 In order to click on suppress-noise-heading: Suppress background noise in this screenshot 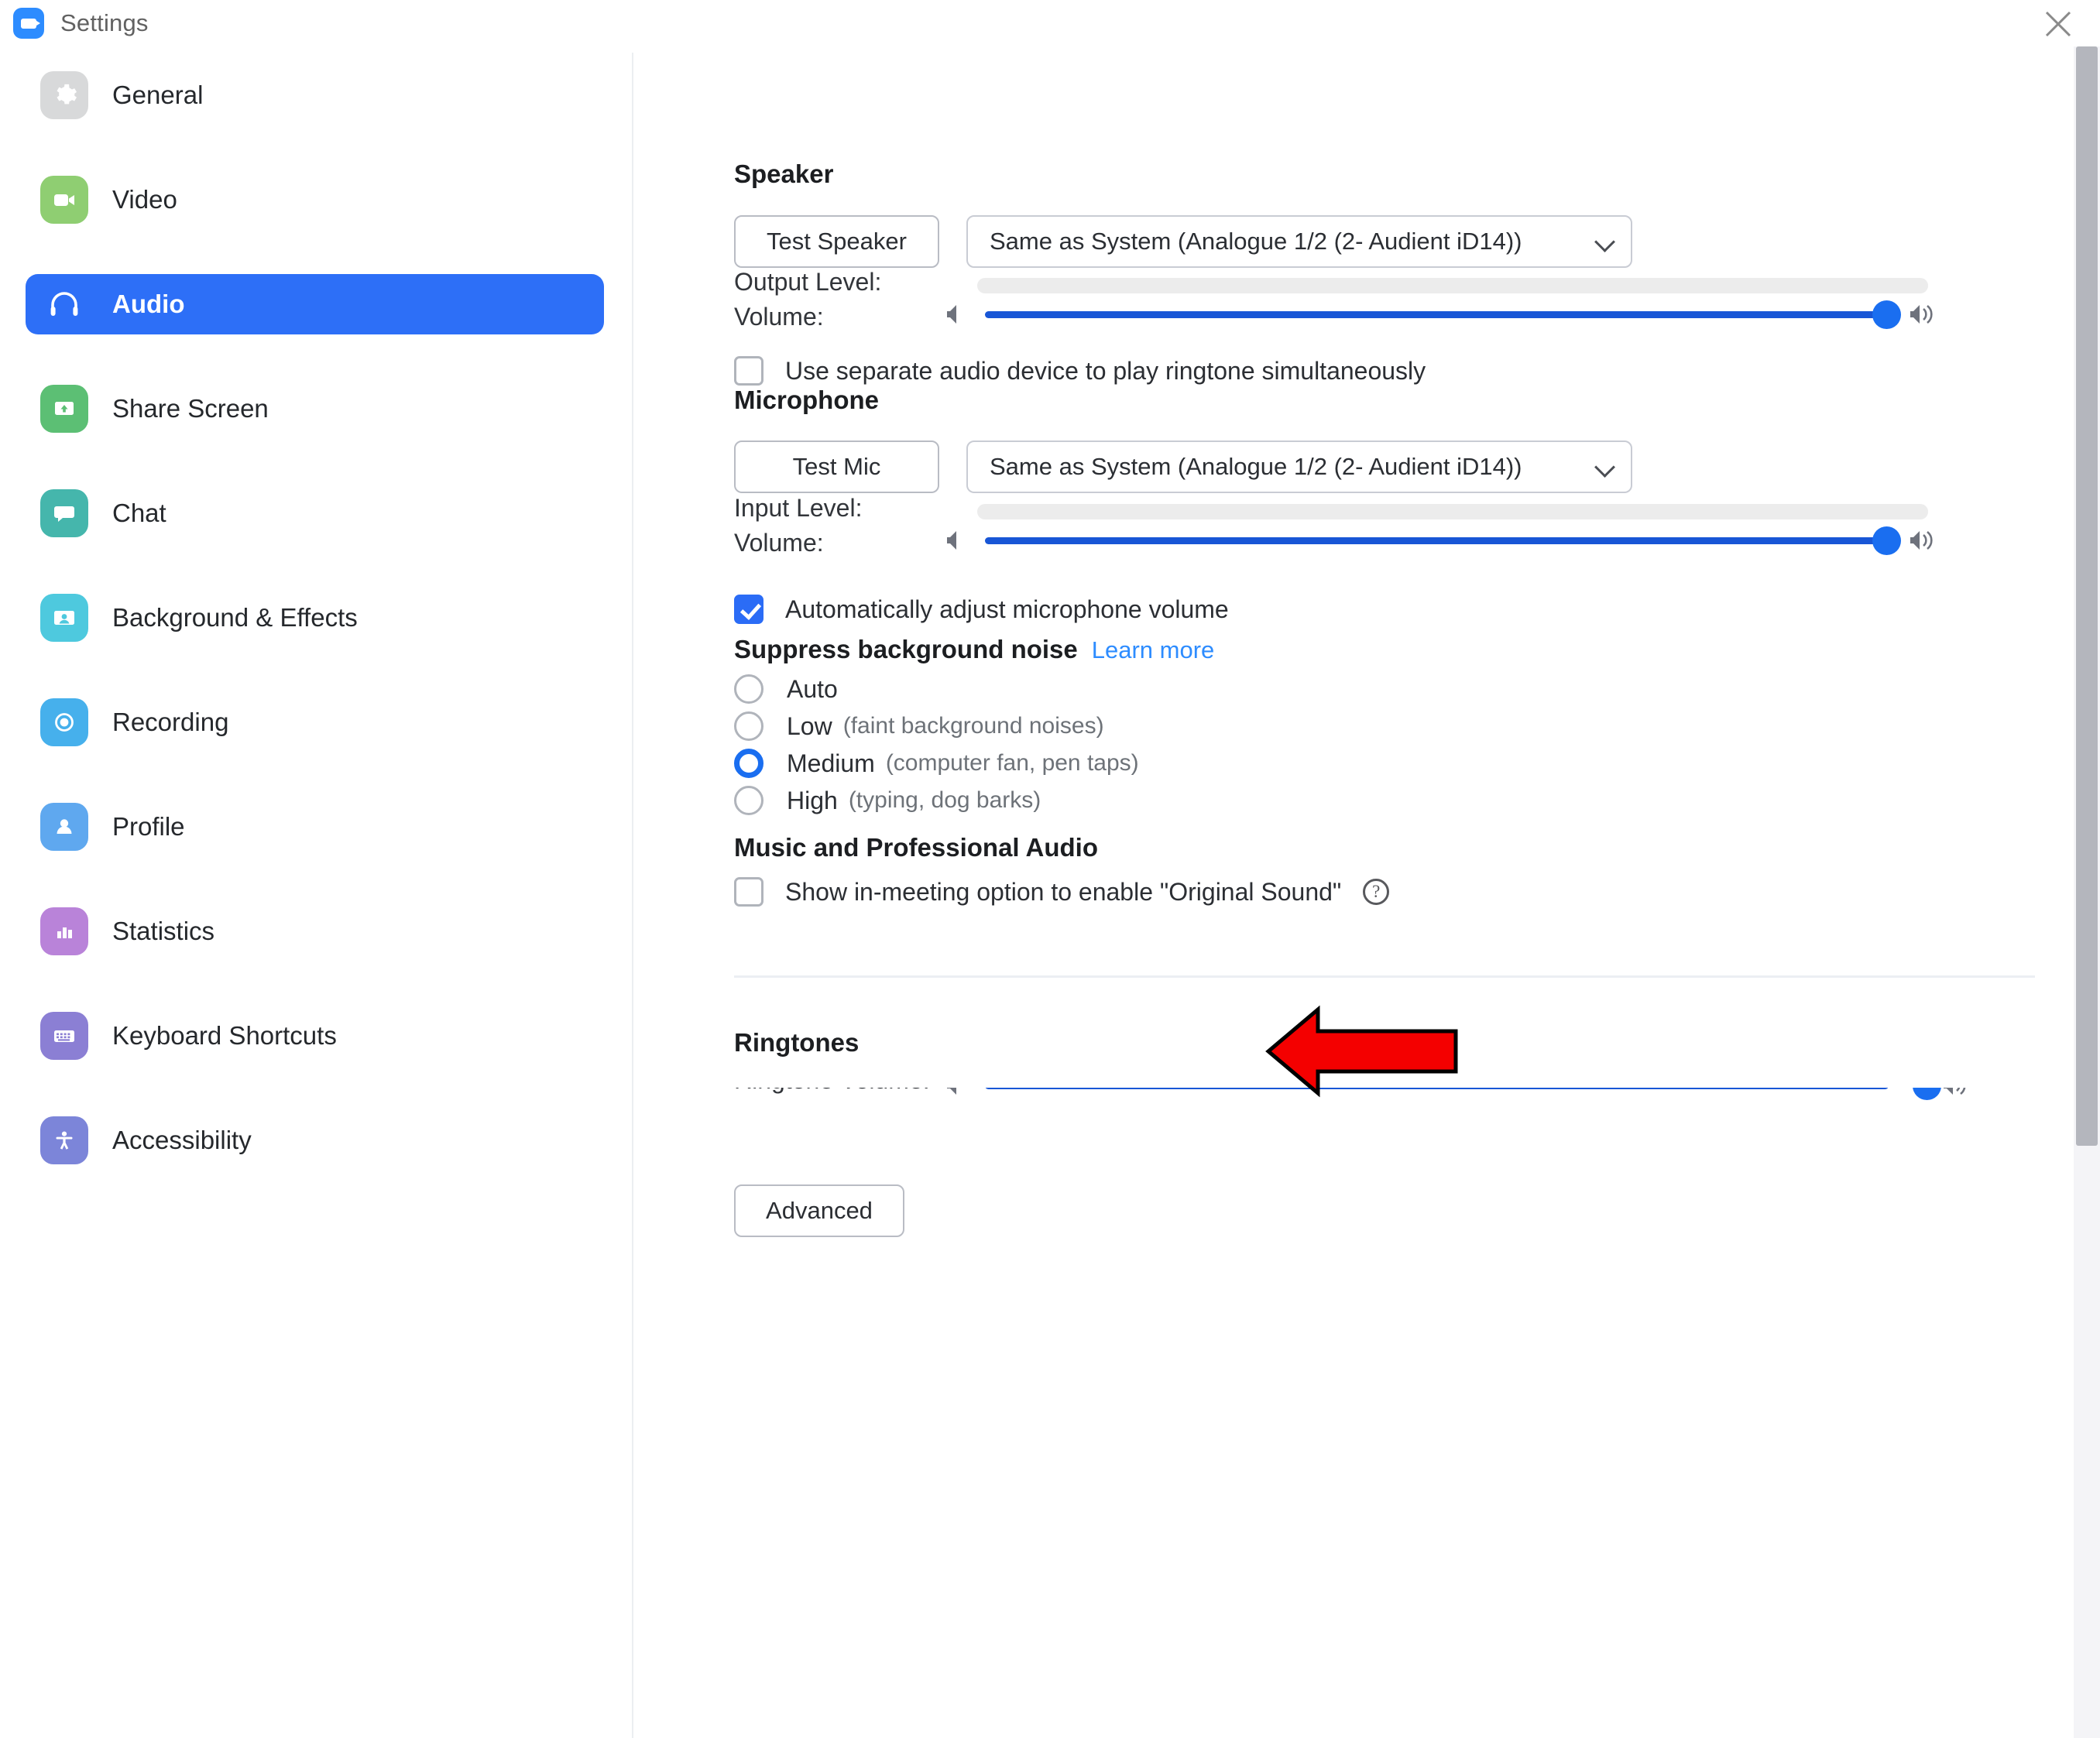, I will do `click(906, 649)`.